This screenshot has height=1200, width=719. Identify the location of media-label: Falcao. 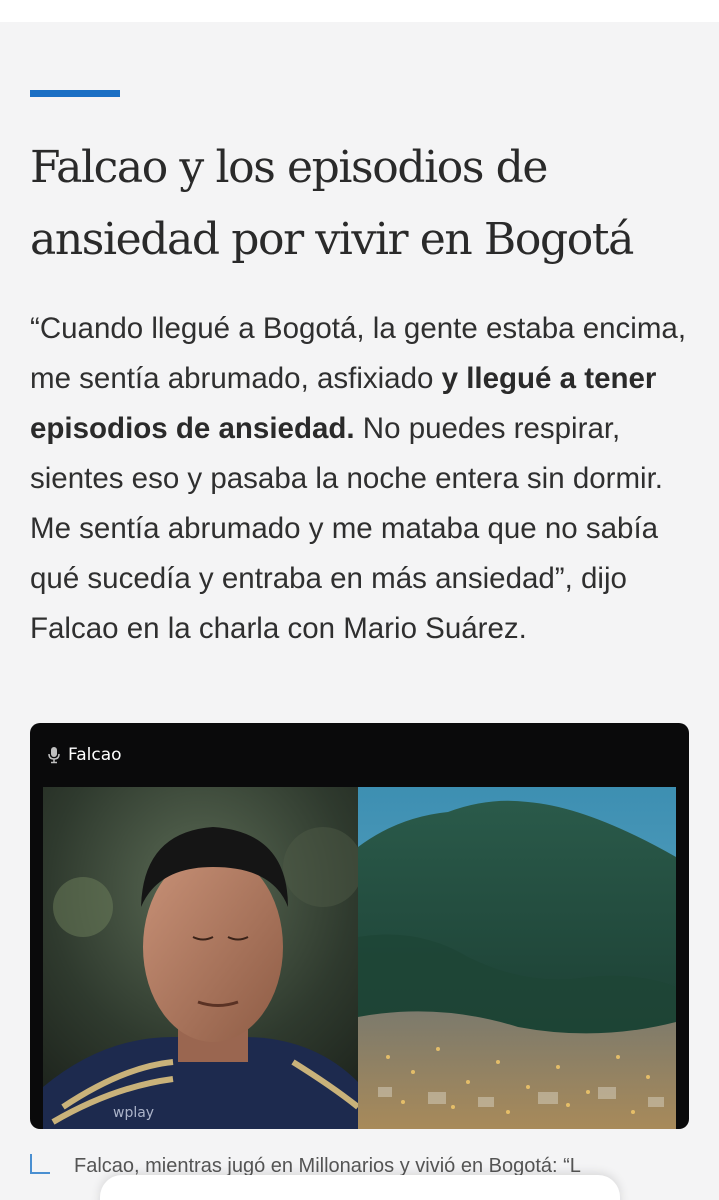
(84, 755).